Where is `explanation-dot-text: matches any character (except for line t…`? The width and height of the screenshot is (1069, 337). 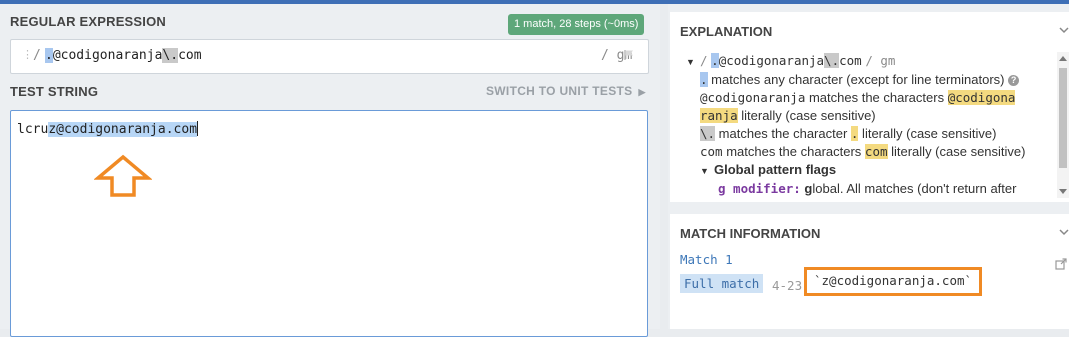 explanation-dot-text: matches any character (except for line t… is located at coordinates (856, 79).